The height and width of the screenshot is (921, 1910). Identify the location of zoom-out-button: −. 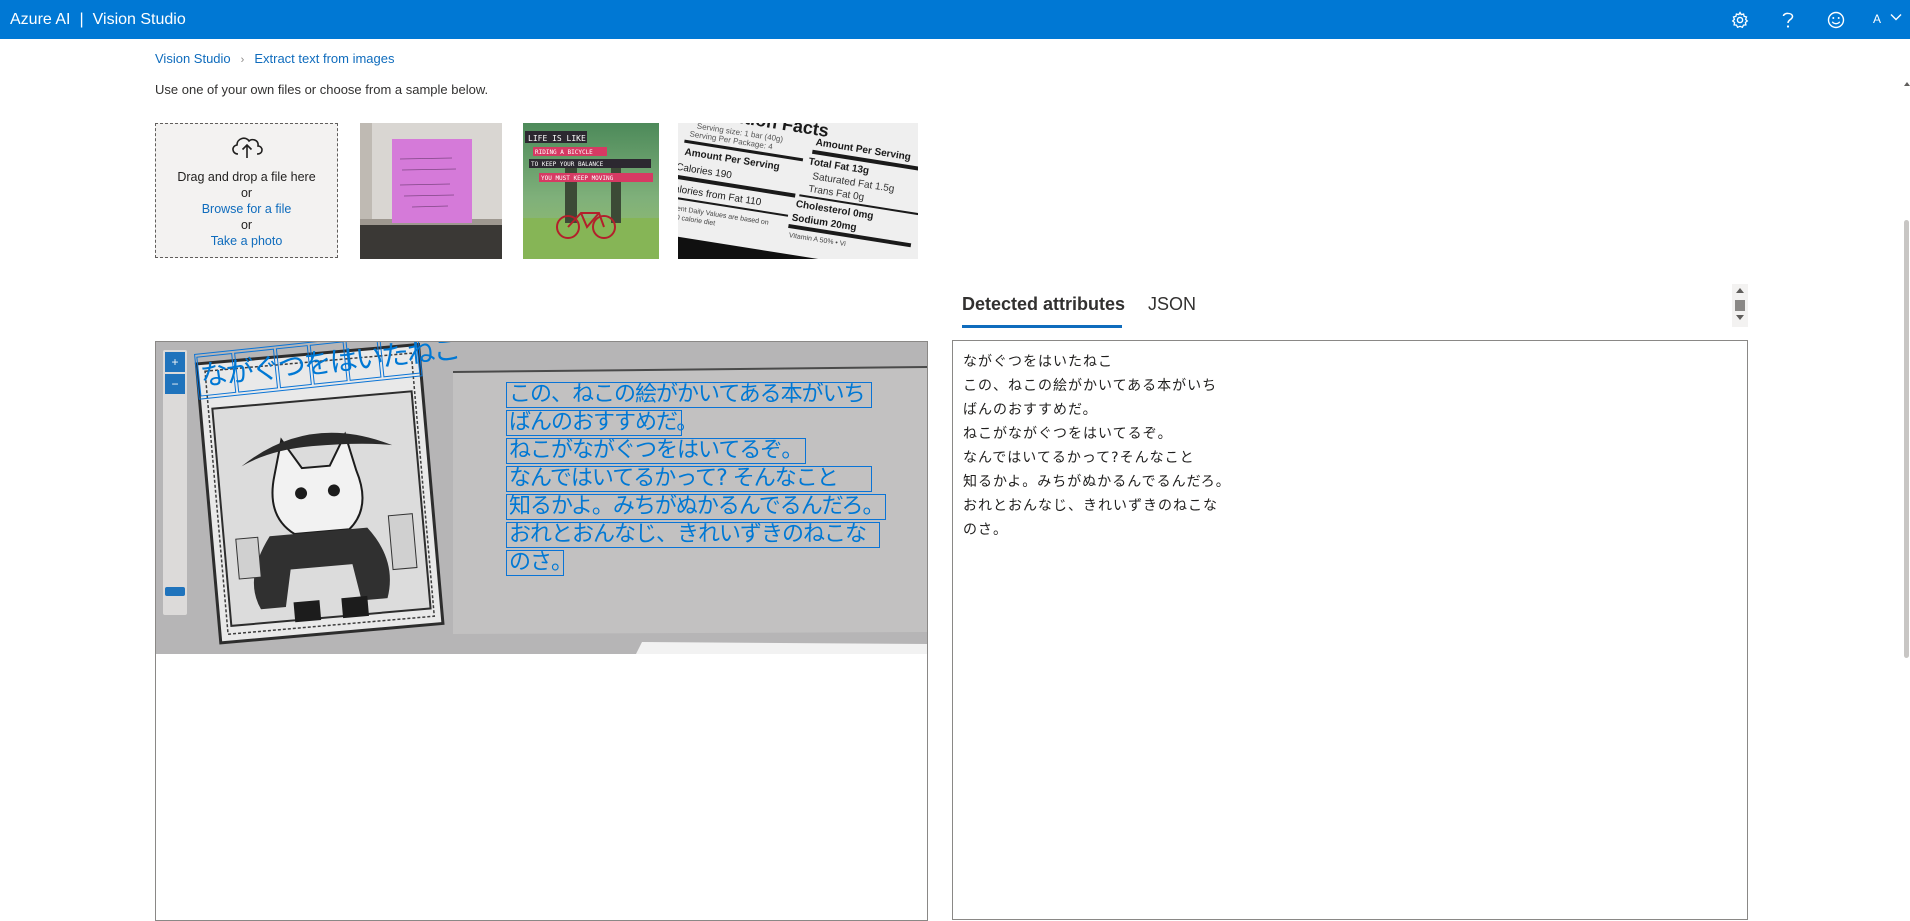
(175, 384).